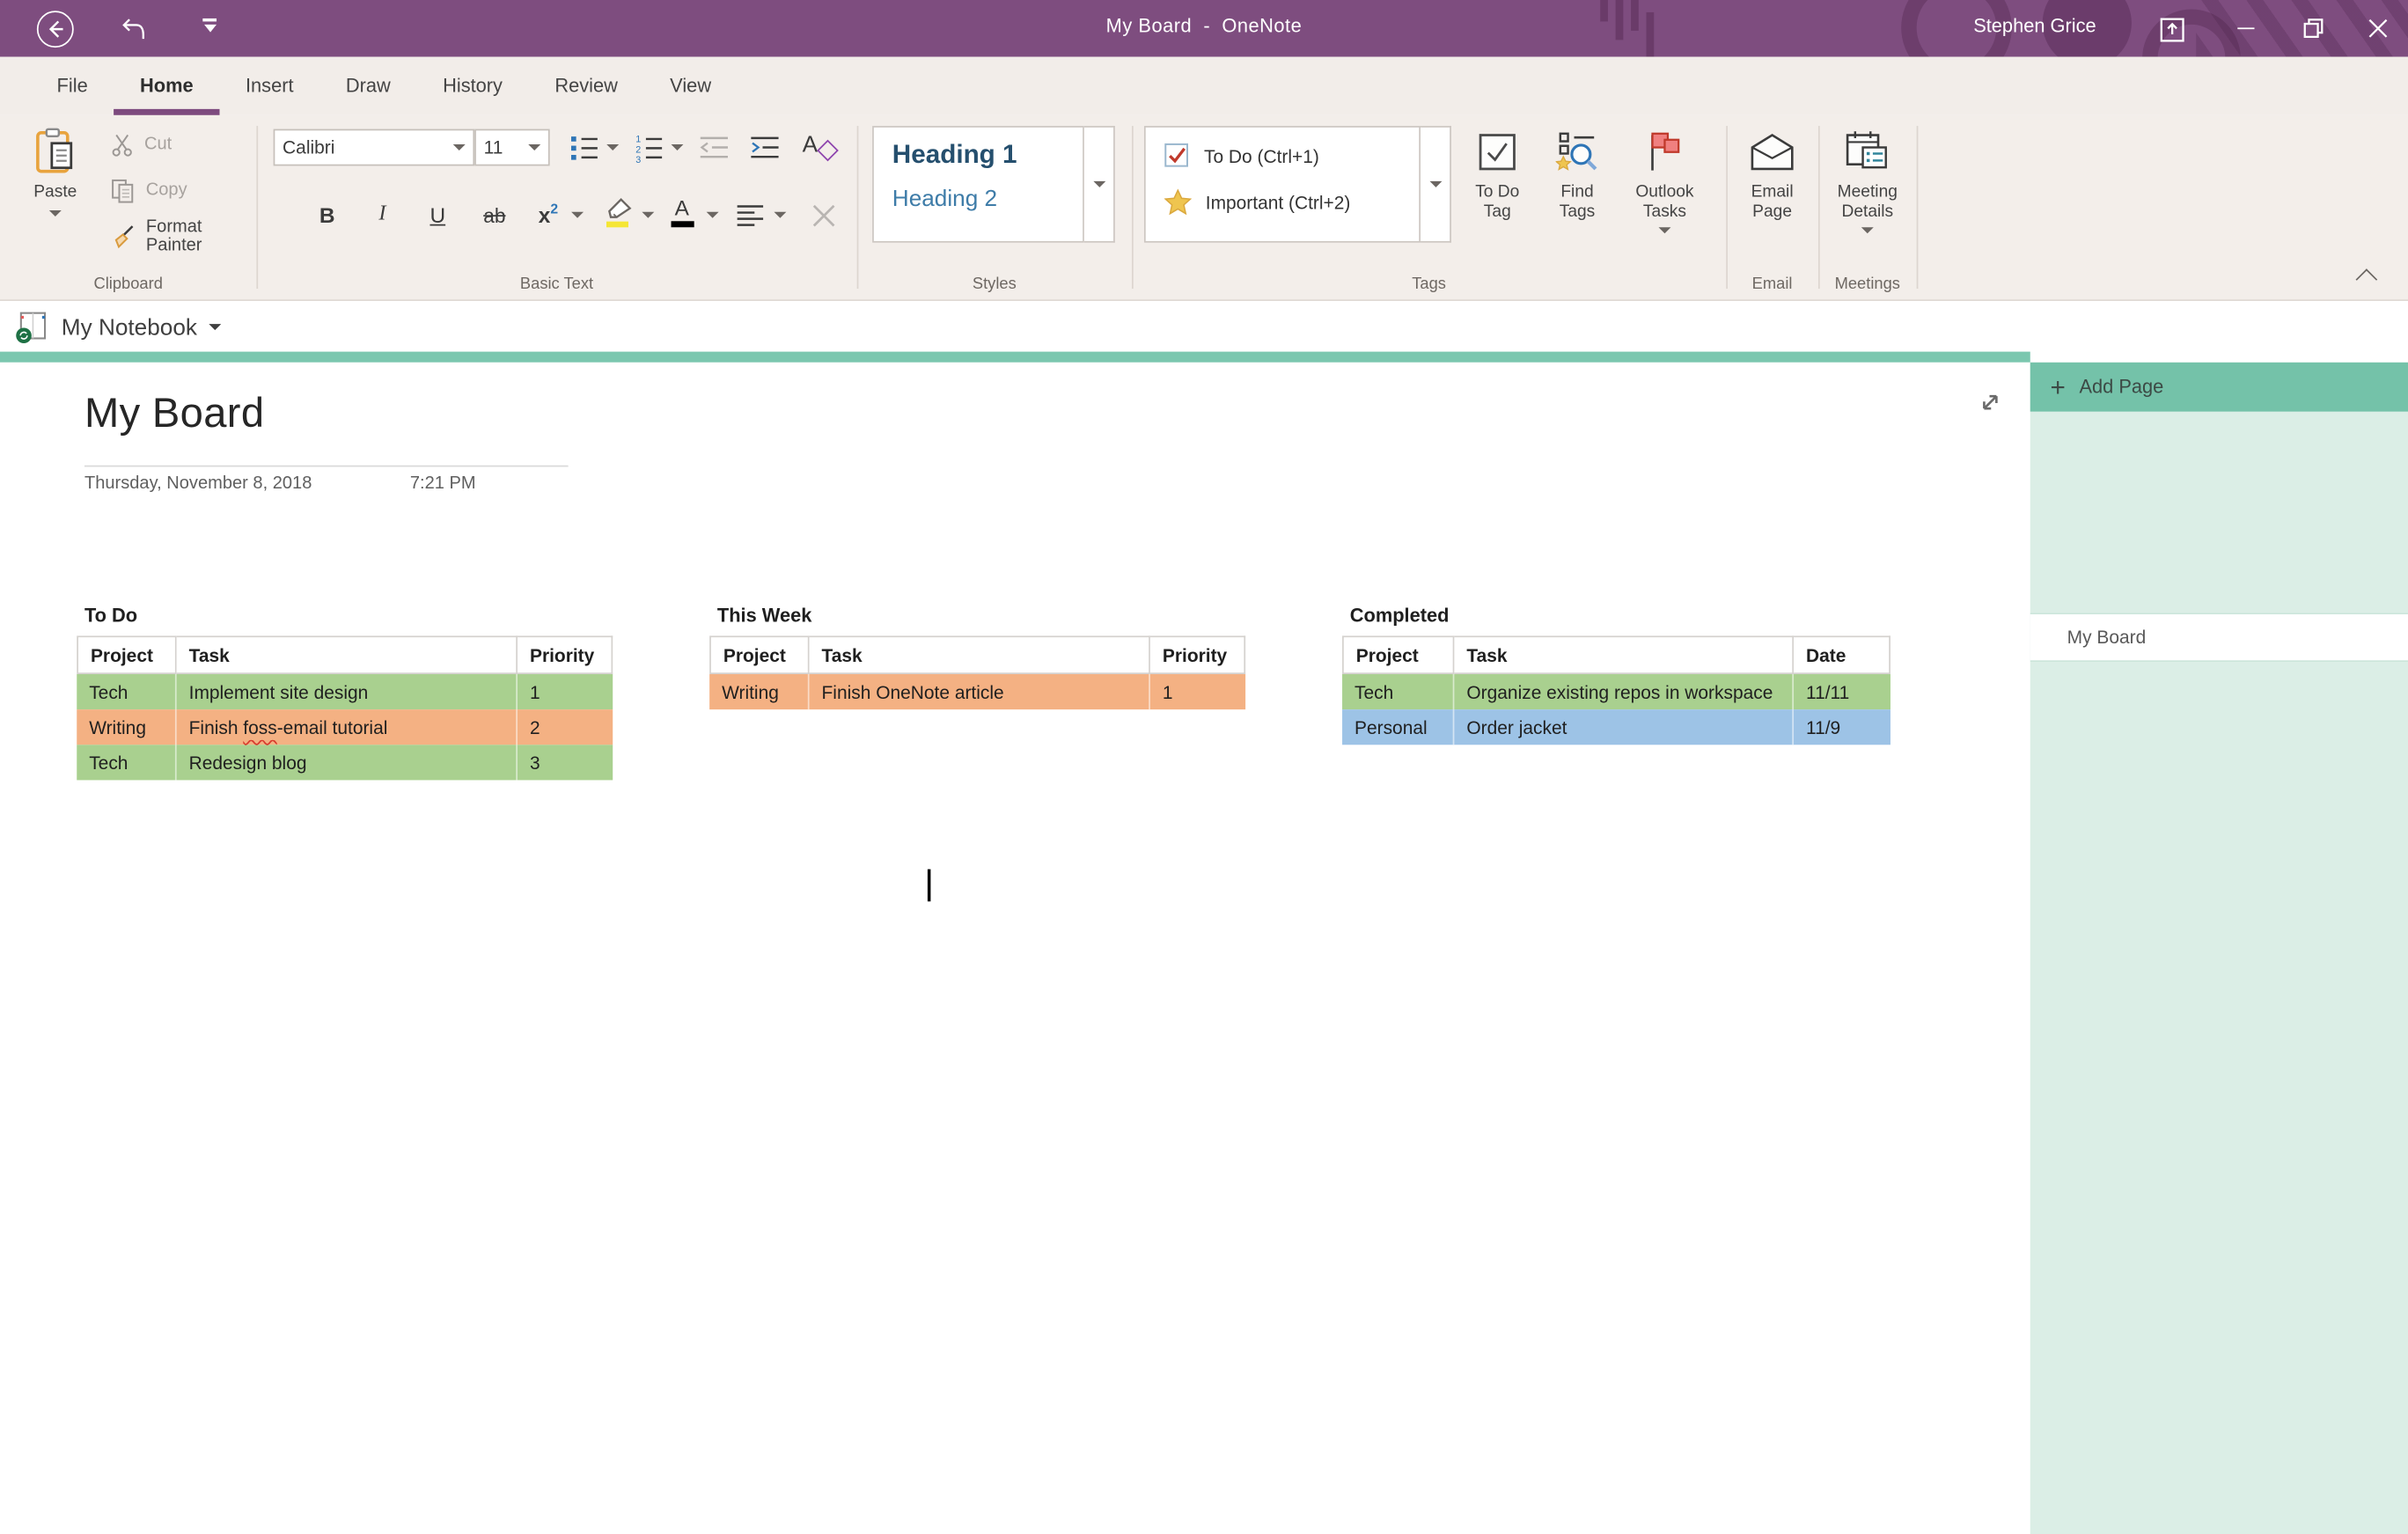 The image size is (2408, 1534). What do you see at coordinates (1099, 185) in the screenshot?
I see `styles-gallery-more-button` at bounding box center [1099, 185].